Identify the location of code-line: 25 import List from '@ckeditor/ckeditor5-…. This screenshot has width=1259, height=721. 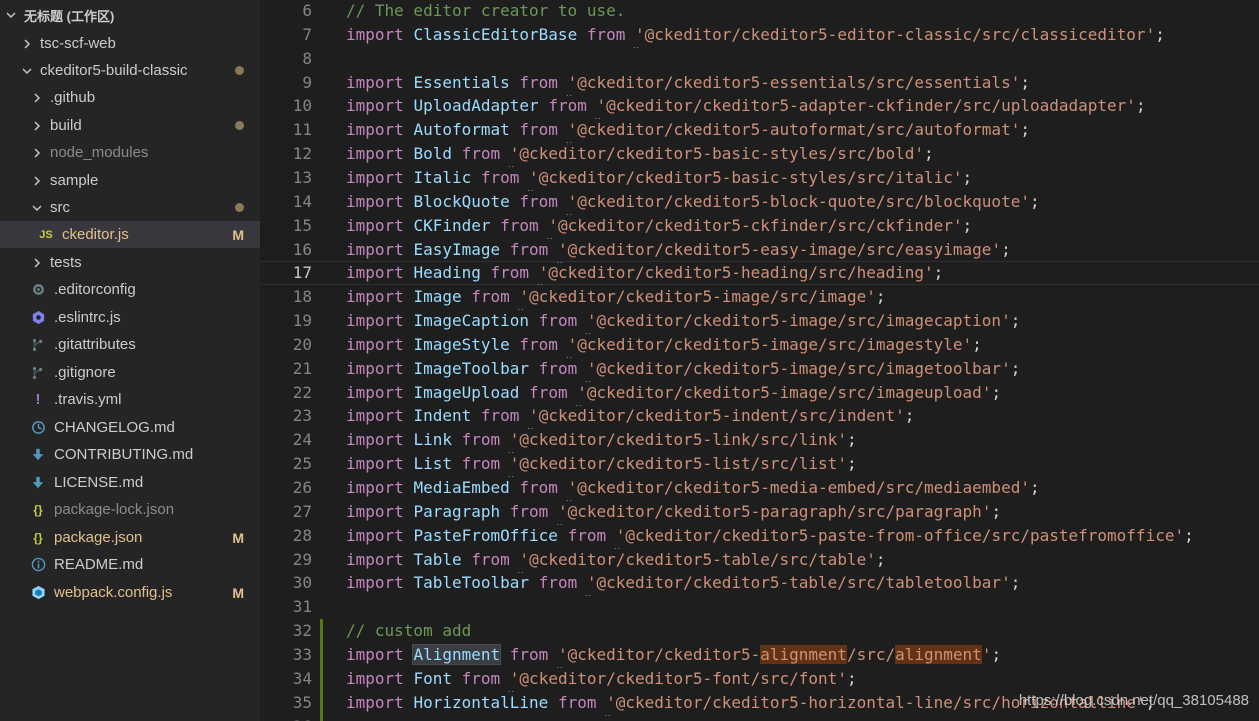
(759, 464).